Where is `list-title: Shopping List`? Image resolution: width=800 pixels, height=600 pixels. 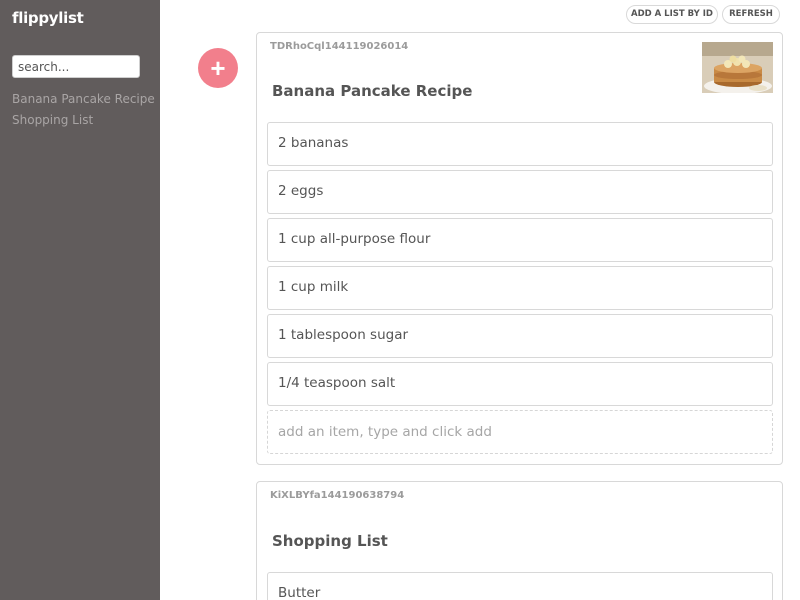
list-title: Shopping List is located at coordinates (330, 541).